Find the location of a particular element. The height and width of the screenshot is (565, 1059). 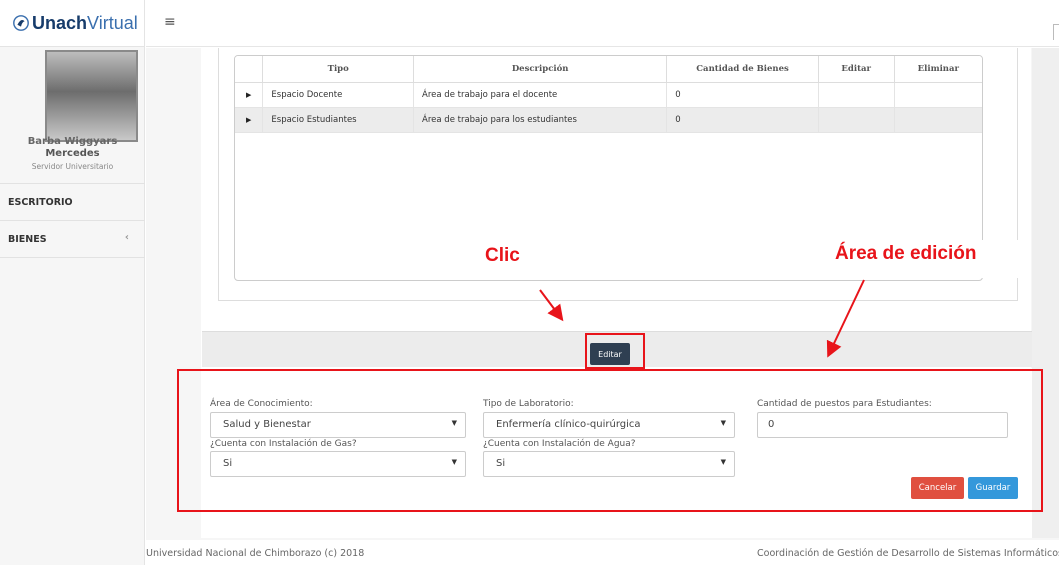

editar-highlight-box is located at coordinates (615, 351).